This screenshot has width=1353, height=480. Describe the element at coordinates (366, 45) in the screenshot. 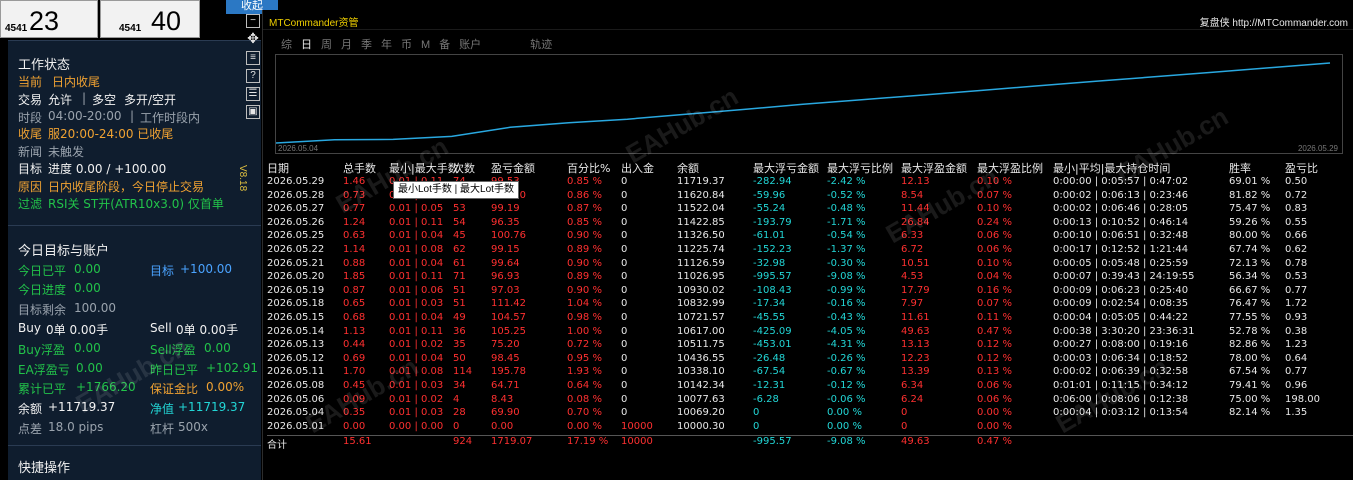

I see `tab-4: 季` at that location.